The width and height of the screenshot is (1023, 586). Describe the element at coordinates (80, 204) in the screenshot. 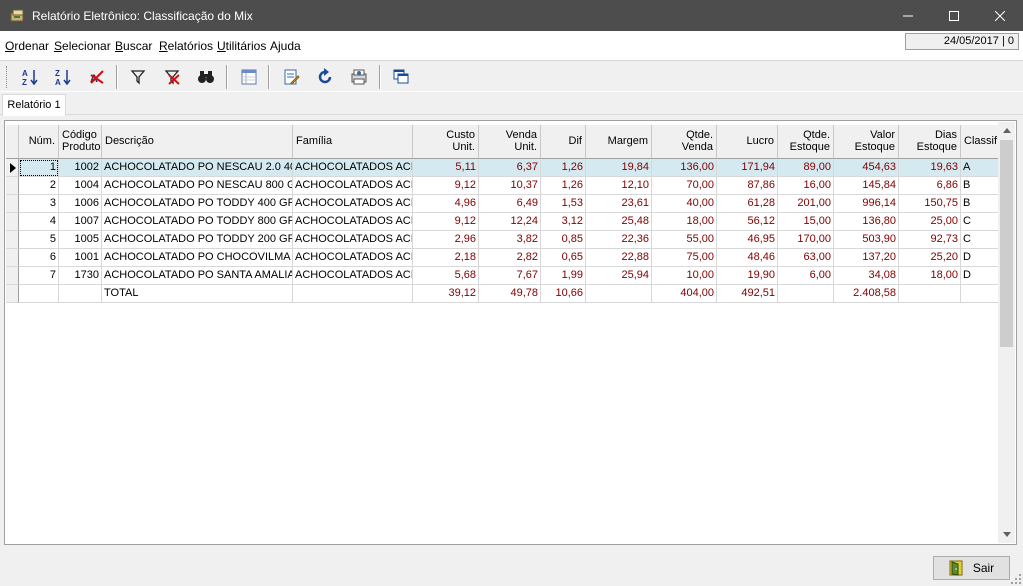

I see `cell-codigo: 1006` at that location.